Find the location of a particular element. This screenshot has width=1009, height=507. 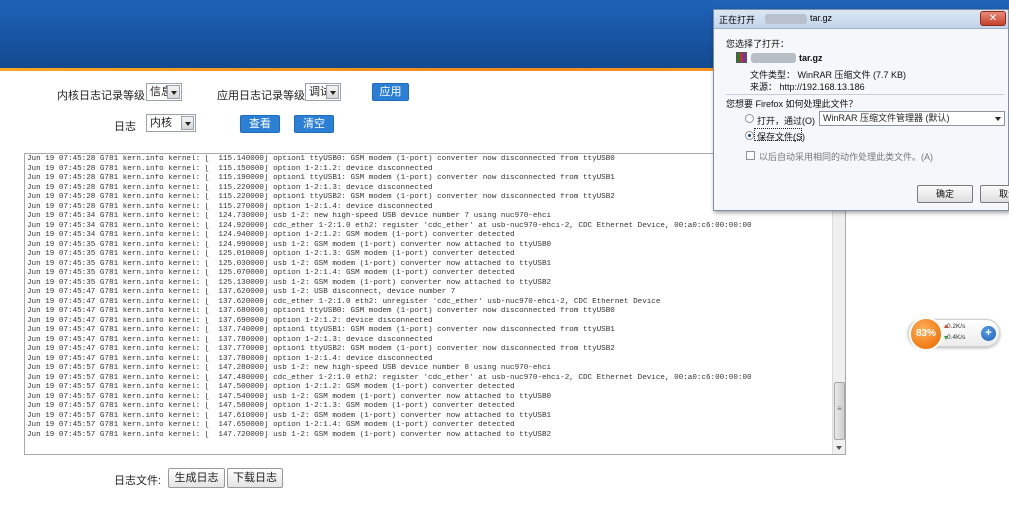

plus-icon: + is located at coordinates (988, 333).